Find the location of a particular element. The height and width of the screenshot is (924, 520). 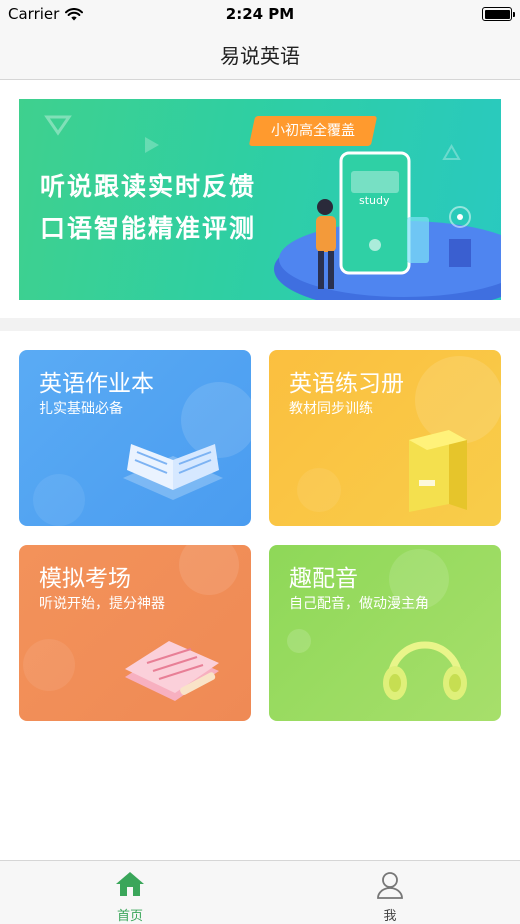

navigation-bar: 易说英语 is located at coordinates (260, 54).